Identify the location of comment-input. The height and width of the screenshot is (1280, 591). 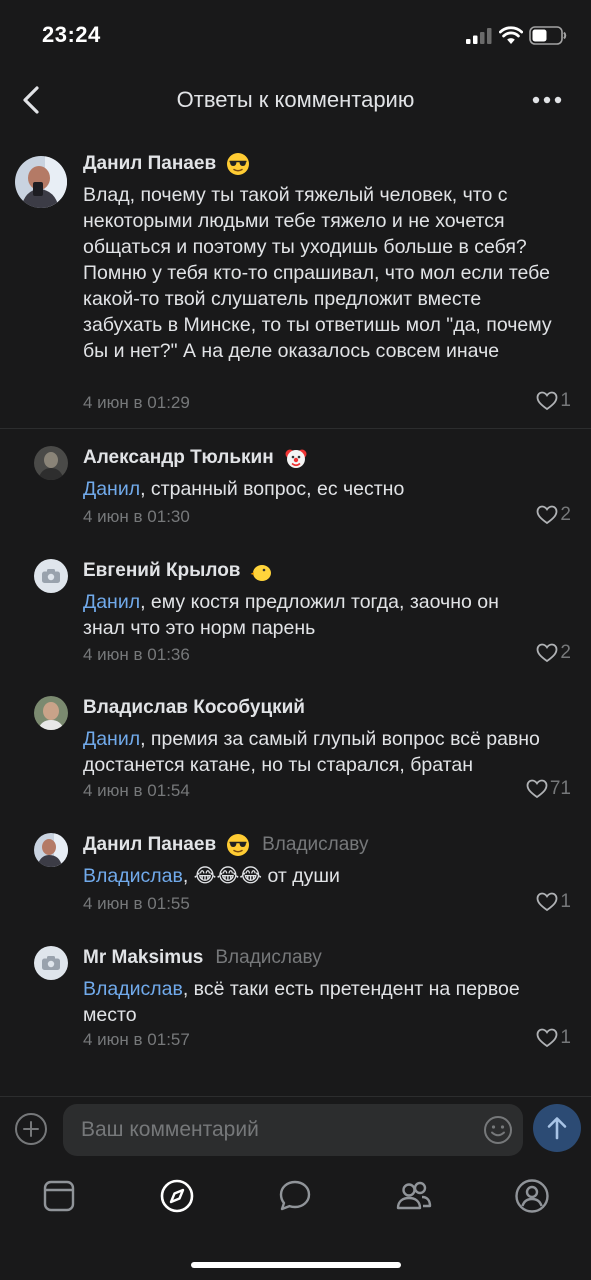
(271, 1130).